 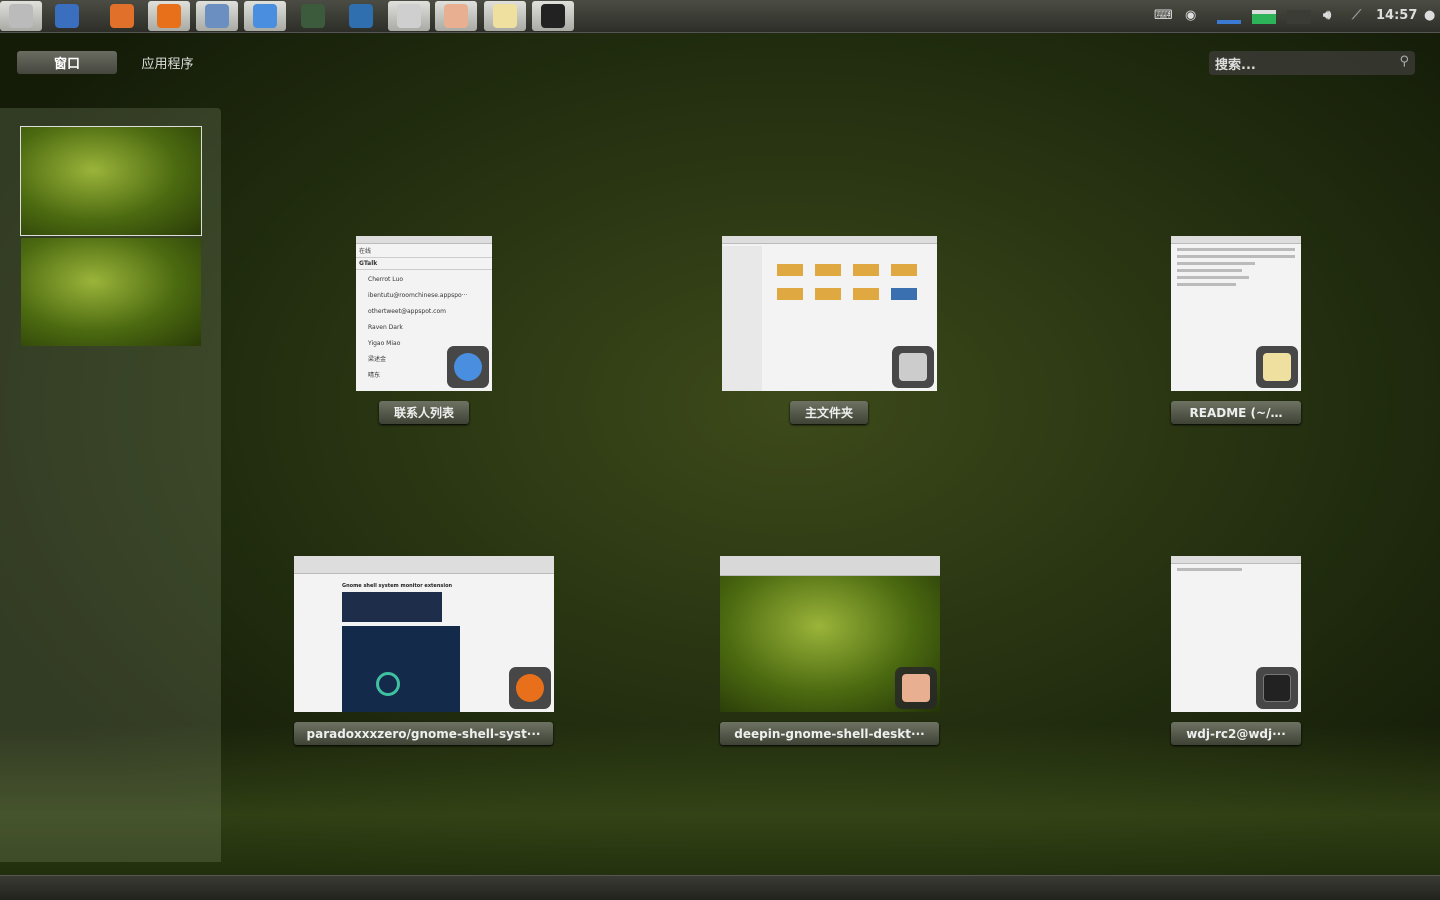 I want to click on text-editor-icon, so click(x=67, y=16).